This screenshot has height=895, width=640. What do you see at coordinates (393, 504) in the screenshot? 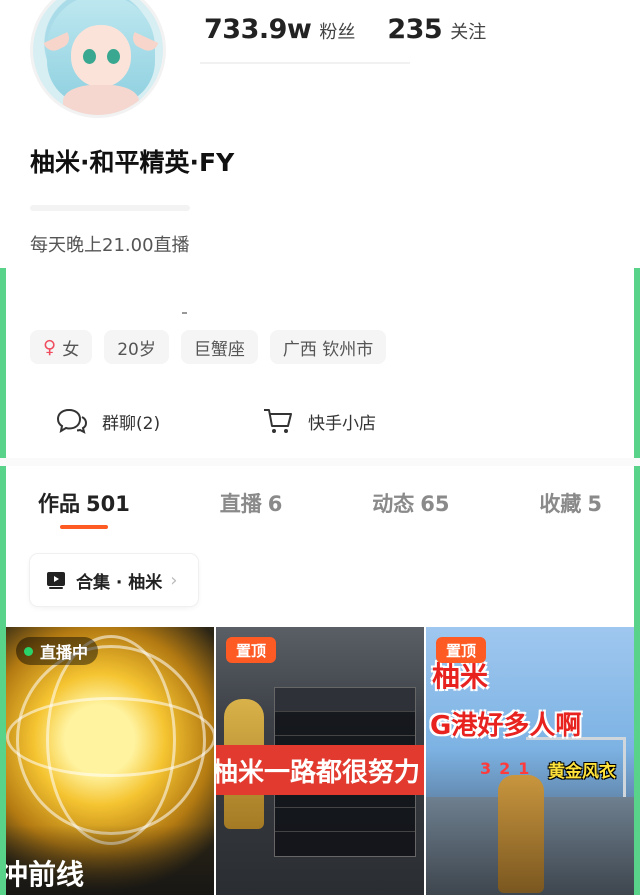
I see `tab-moments-label: 动态` at bounding box center [393, 504].